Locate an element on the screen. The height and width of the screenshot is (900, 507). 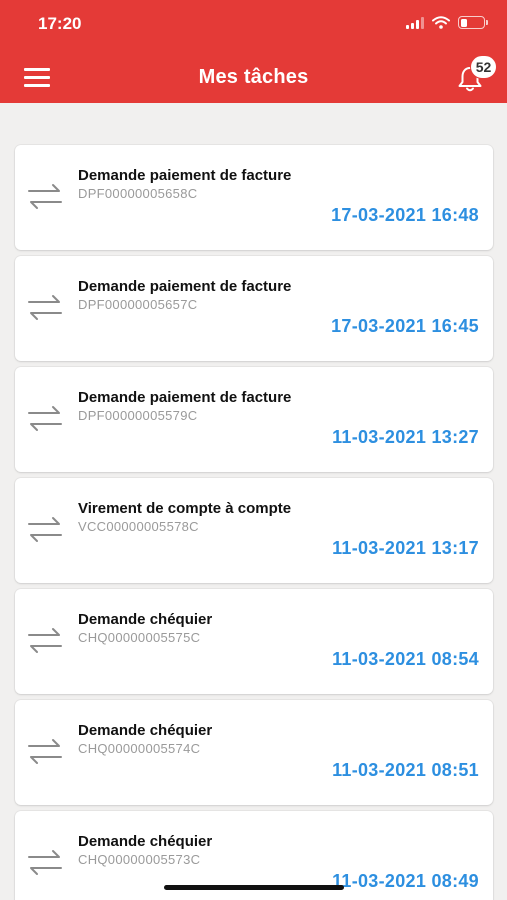
notification-badge: 52 is located at coordinates (483, 67).